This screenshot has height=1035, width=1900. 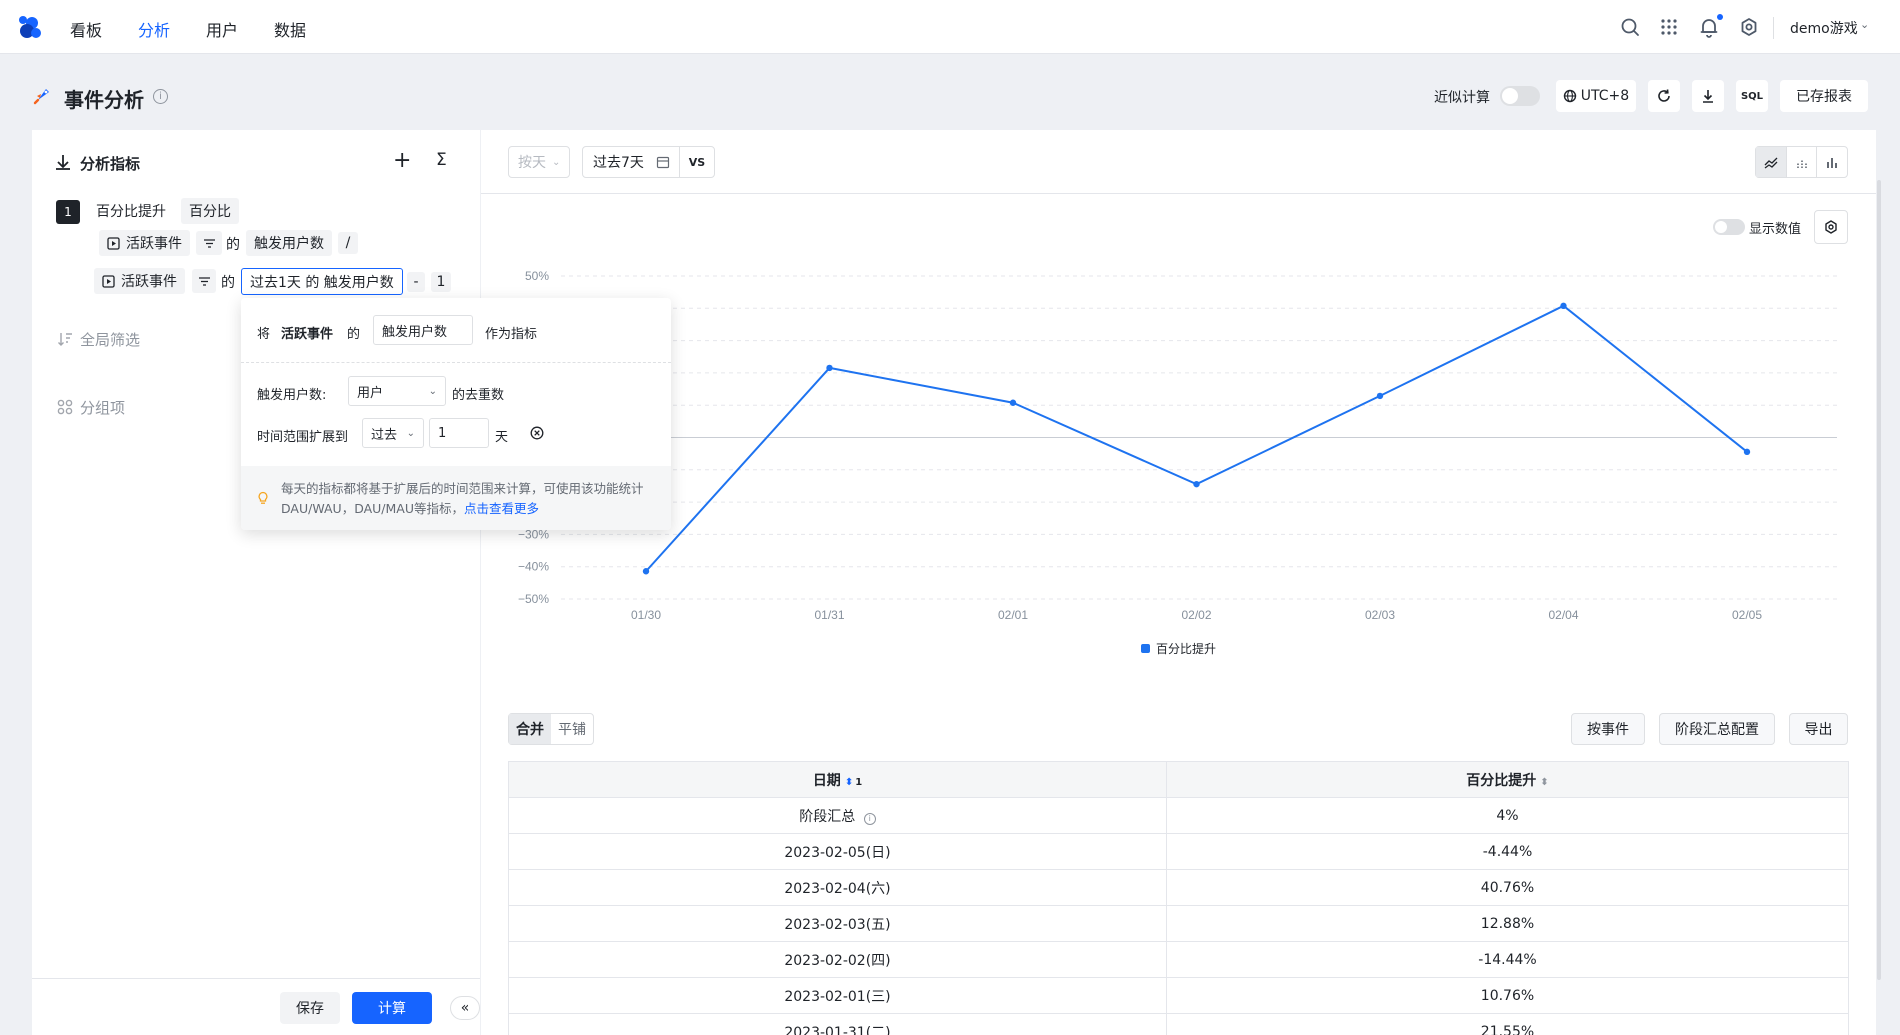 What do you see at coordinates (1802, 162) in the screenshot?
I see `dot-chart-button` at bounding box center [1802, 162].